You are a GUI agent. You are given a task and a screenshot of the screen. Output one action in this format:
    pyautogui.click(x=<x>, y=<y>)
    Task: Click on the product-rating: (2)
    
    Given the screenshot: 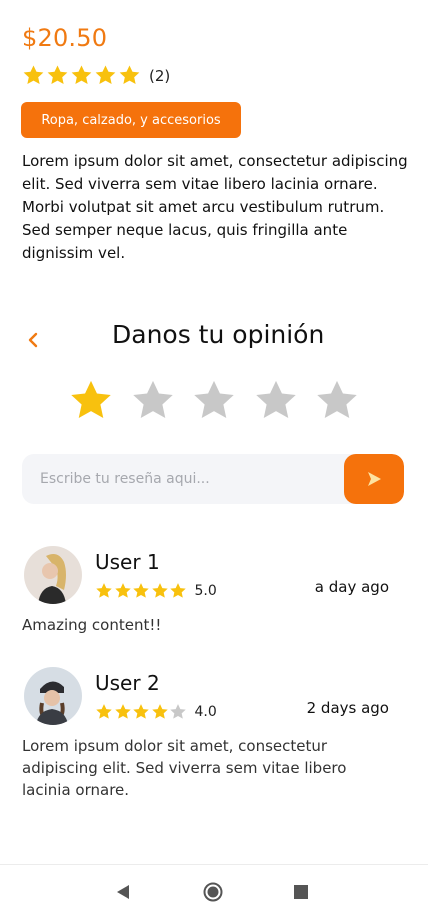 What is the action you would take?
    pyautogui.click(x=96, y=75)
    